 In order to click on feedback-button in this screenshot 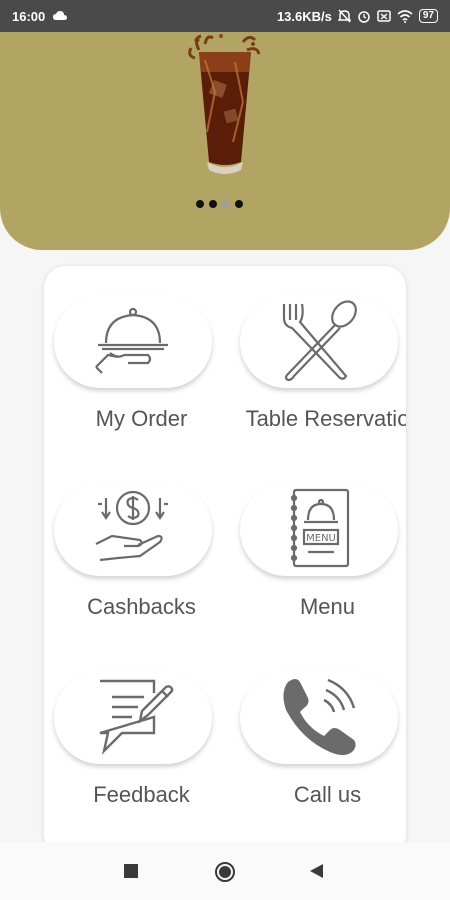, I will do `click(133, 718)`.